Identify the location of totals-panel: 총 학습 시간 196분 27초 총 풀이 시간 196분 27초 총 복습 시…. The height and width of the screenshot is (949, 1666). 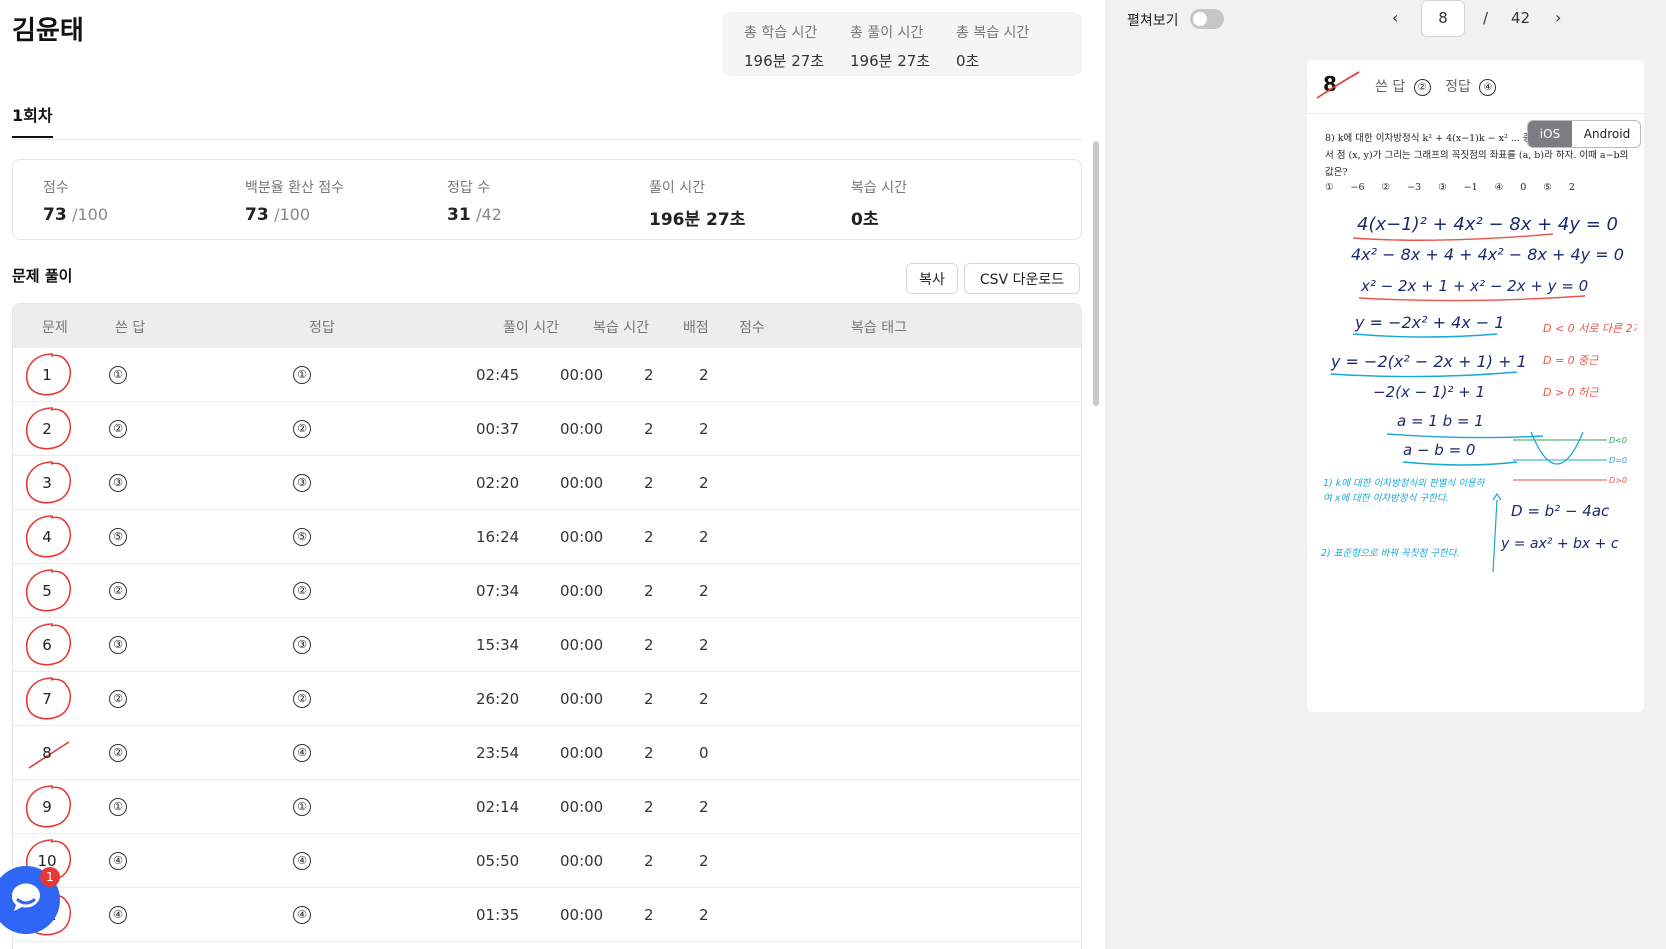
(902, 44).